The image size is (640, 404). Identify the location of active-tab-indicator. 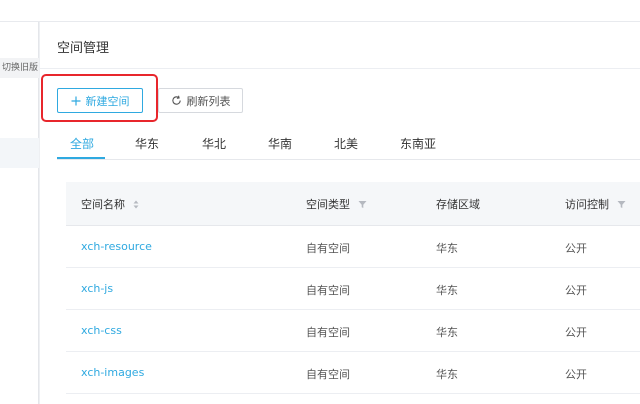
(81, 158).